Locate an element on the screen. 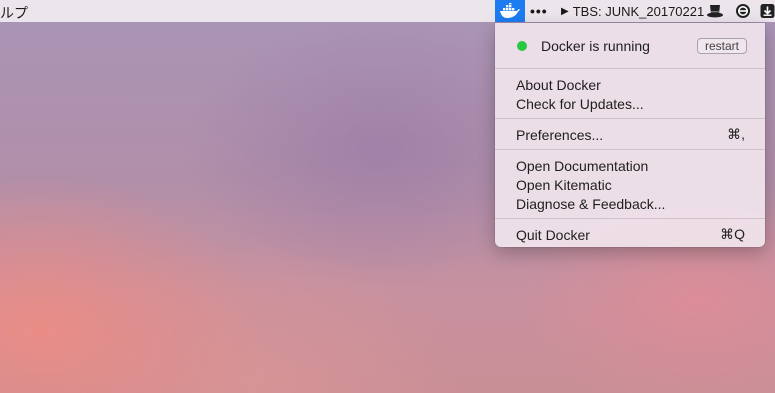 Image resolution: width=775 pixels, height=393 pixels. open-documentation-item: Open Documentation is located at coordinates (630, 165).